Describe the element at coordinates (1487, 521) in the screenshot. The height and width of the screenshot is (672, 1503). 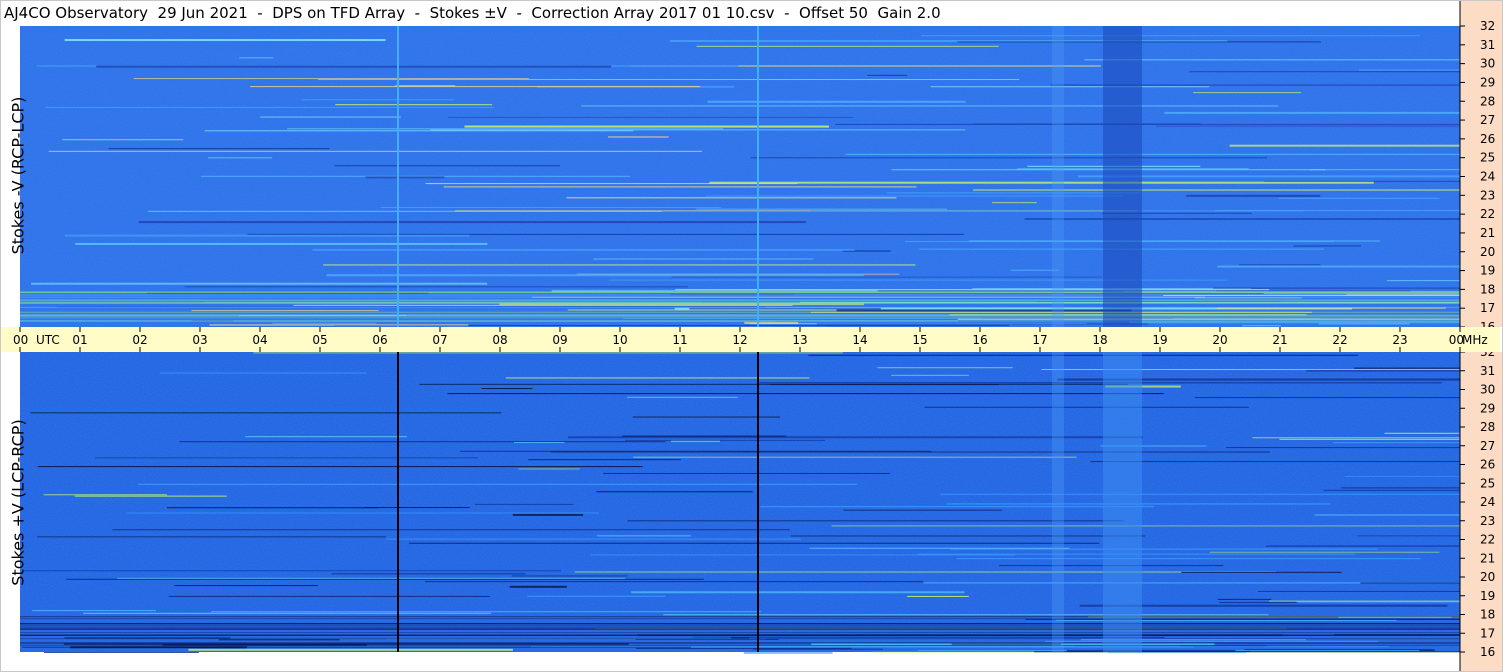
I see `frequency-tick-label: 23` at that location.